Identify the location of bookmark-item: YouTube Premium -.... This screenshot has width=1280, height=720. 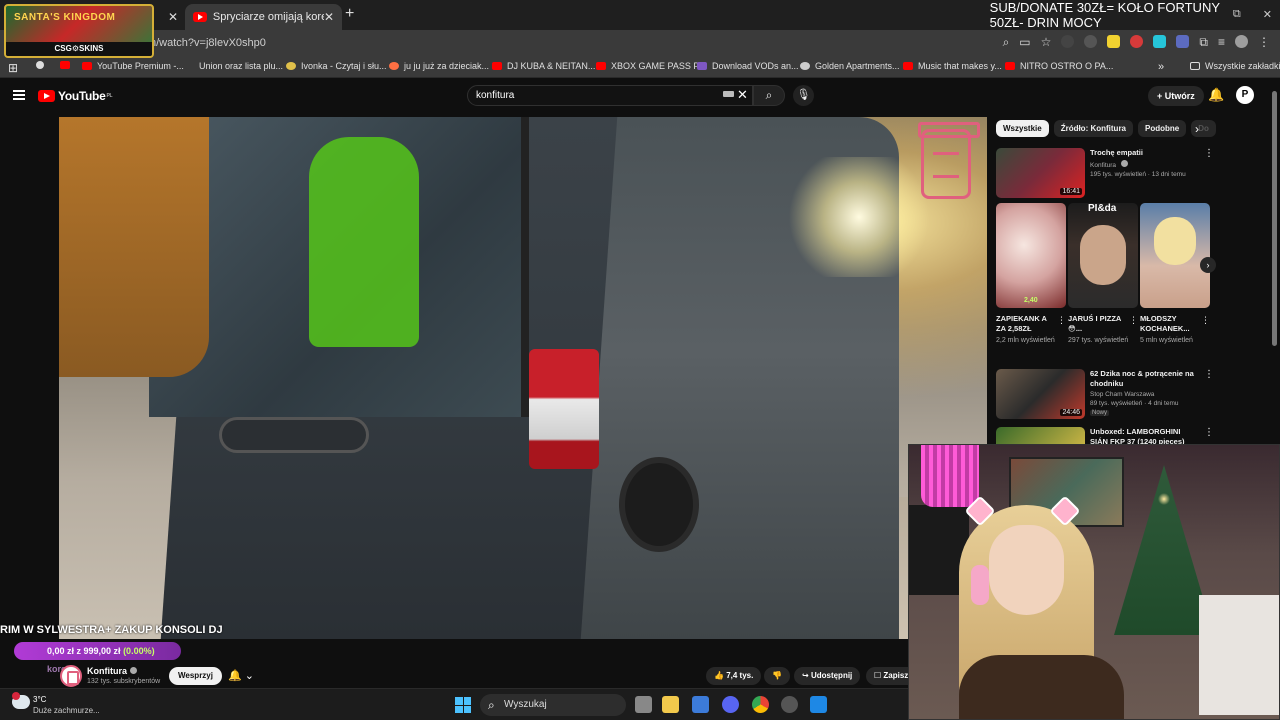
(133, 66).